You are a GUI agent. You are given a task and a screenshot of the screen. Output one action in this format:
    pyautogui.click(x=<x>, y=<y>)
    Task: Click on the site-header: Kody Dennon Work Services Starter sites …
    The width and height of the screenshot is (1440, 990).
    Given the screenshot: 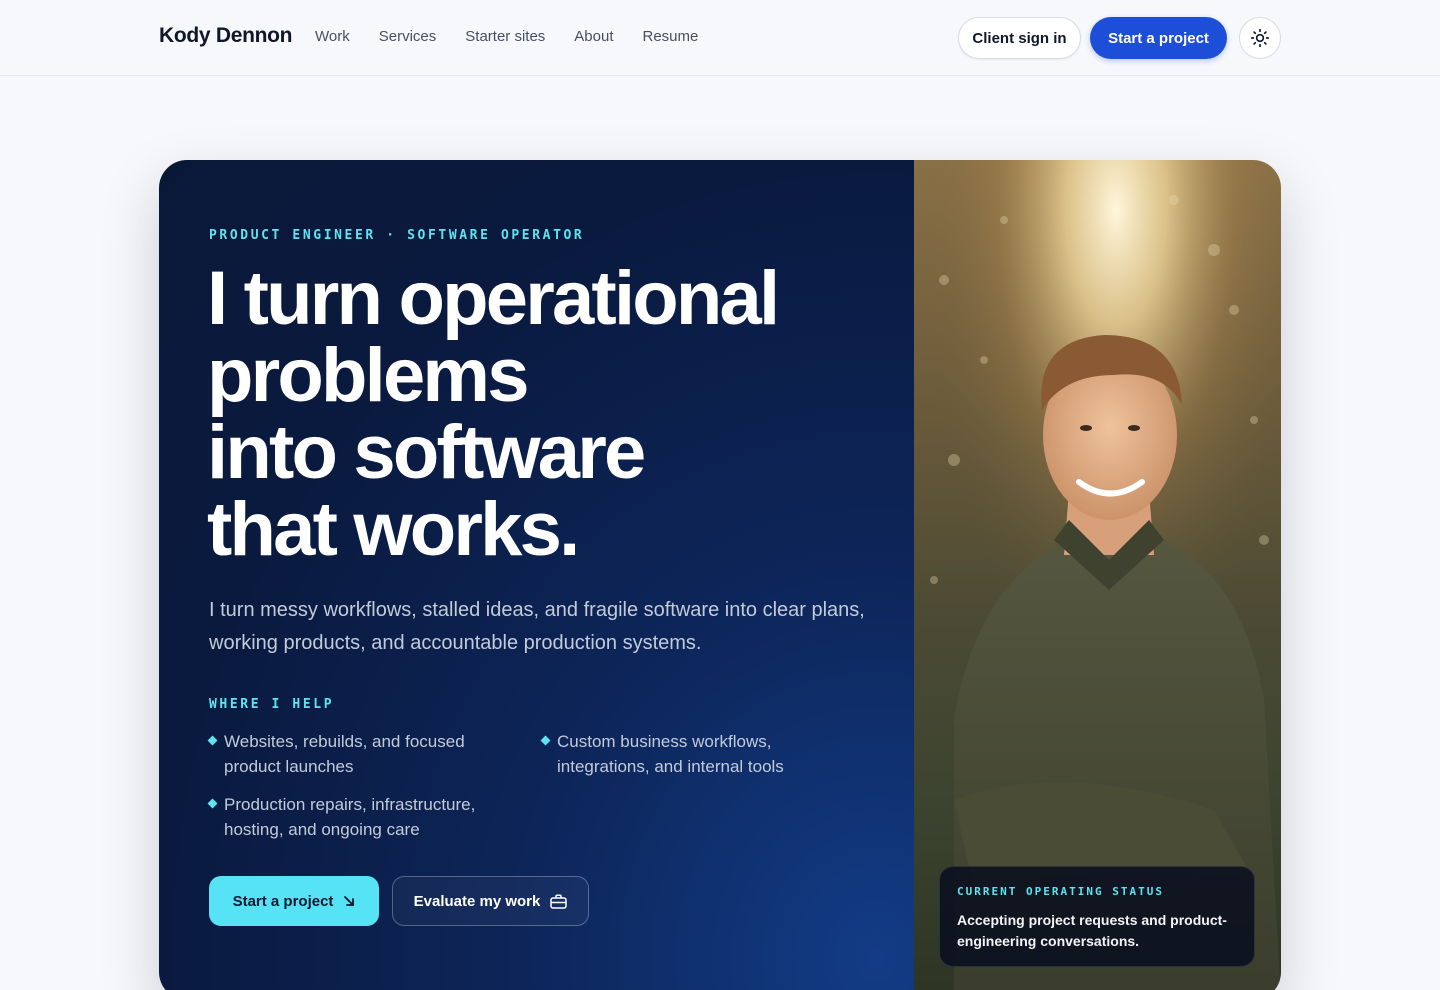 What is the action you would take?
    pyautogui.click(x=720, y=38)
    